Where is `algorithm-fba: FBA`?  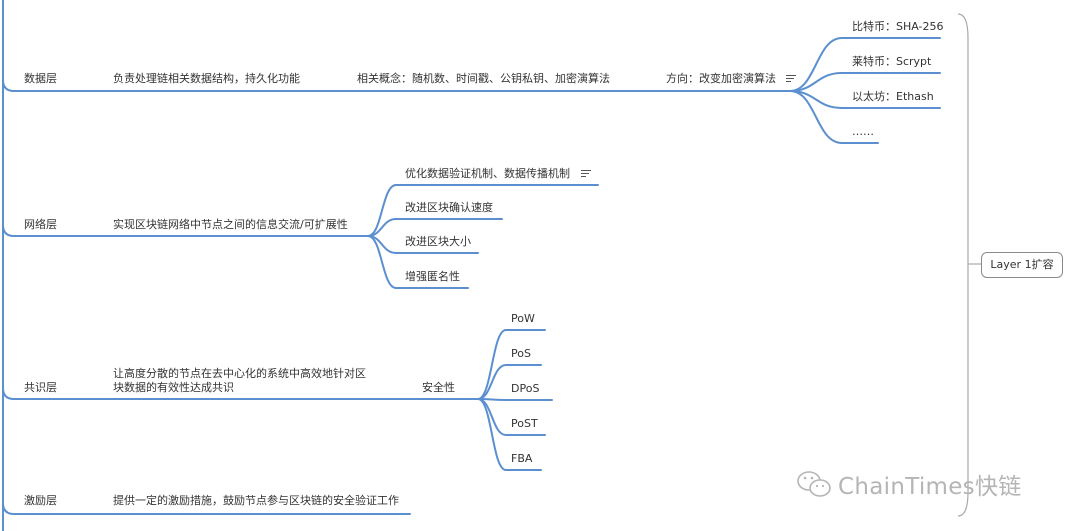 algorithm-fba: FBA is located at coordinates (522, 458).